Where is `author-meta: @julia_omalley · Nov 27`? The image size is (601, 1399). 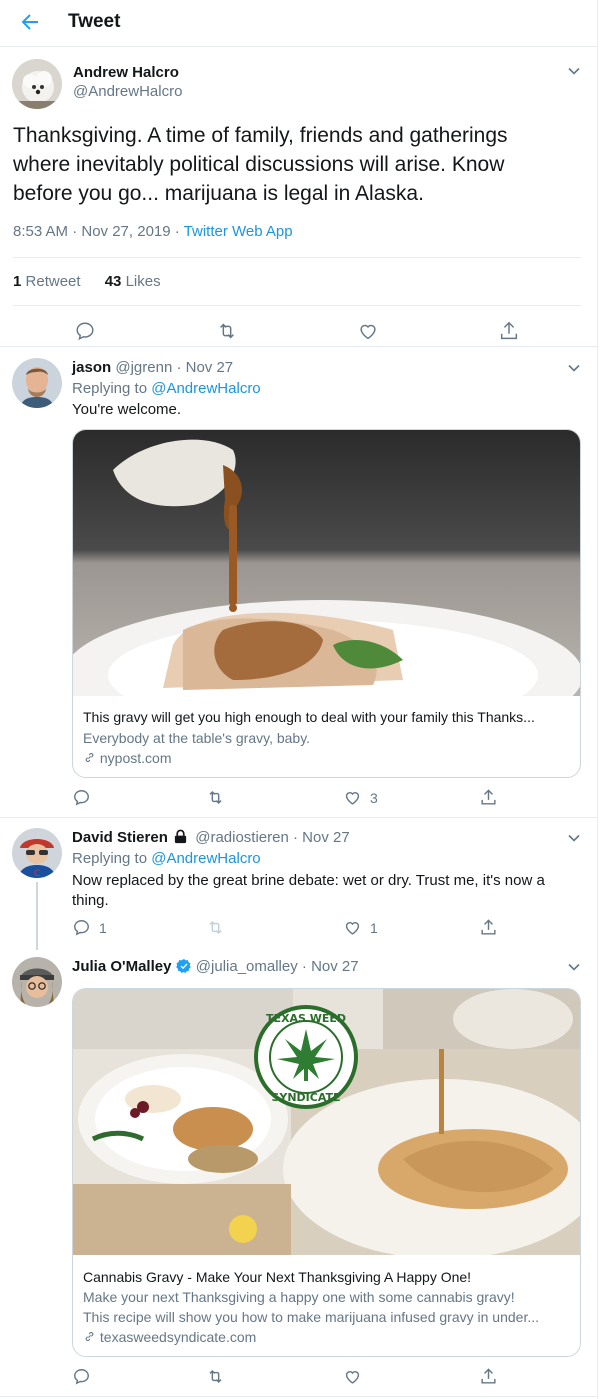
author-meta: @julia_omalley · Nov 27 is located at coordinates (277, 966).